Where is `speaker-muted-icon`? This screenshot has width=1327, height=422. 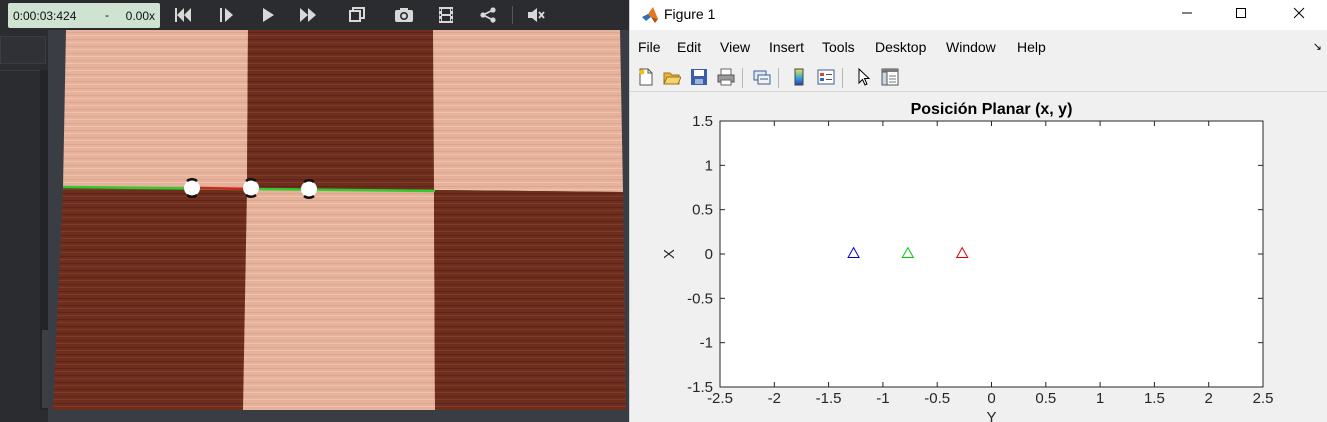 speaker-muted-icon is located at coordinates (536, 15).